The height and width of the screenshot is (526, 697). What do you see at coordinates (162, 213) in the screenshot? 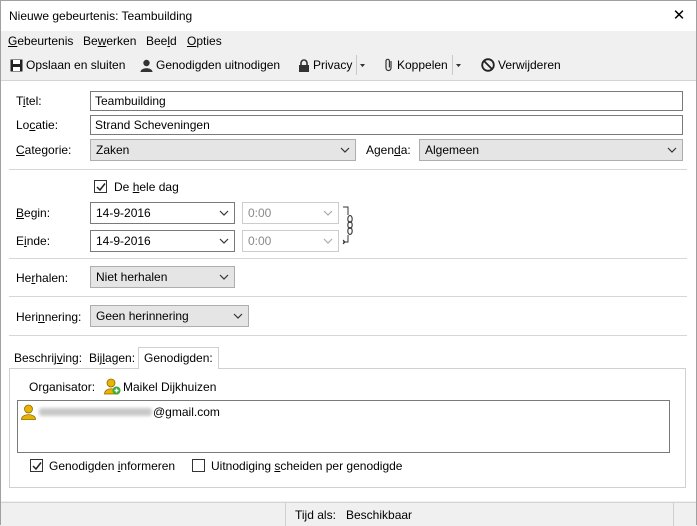
I see `begin-date-picker: 14-9-2016` at bounding box center [162, 213].